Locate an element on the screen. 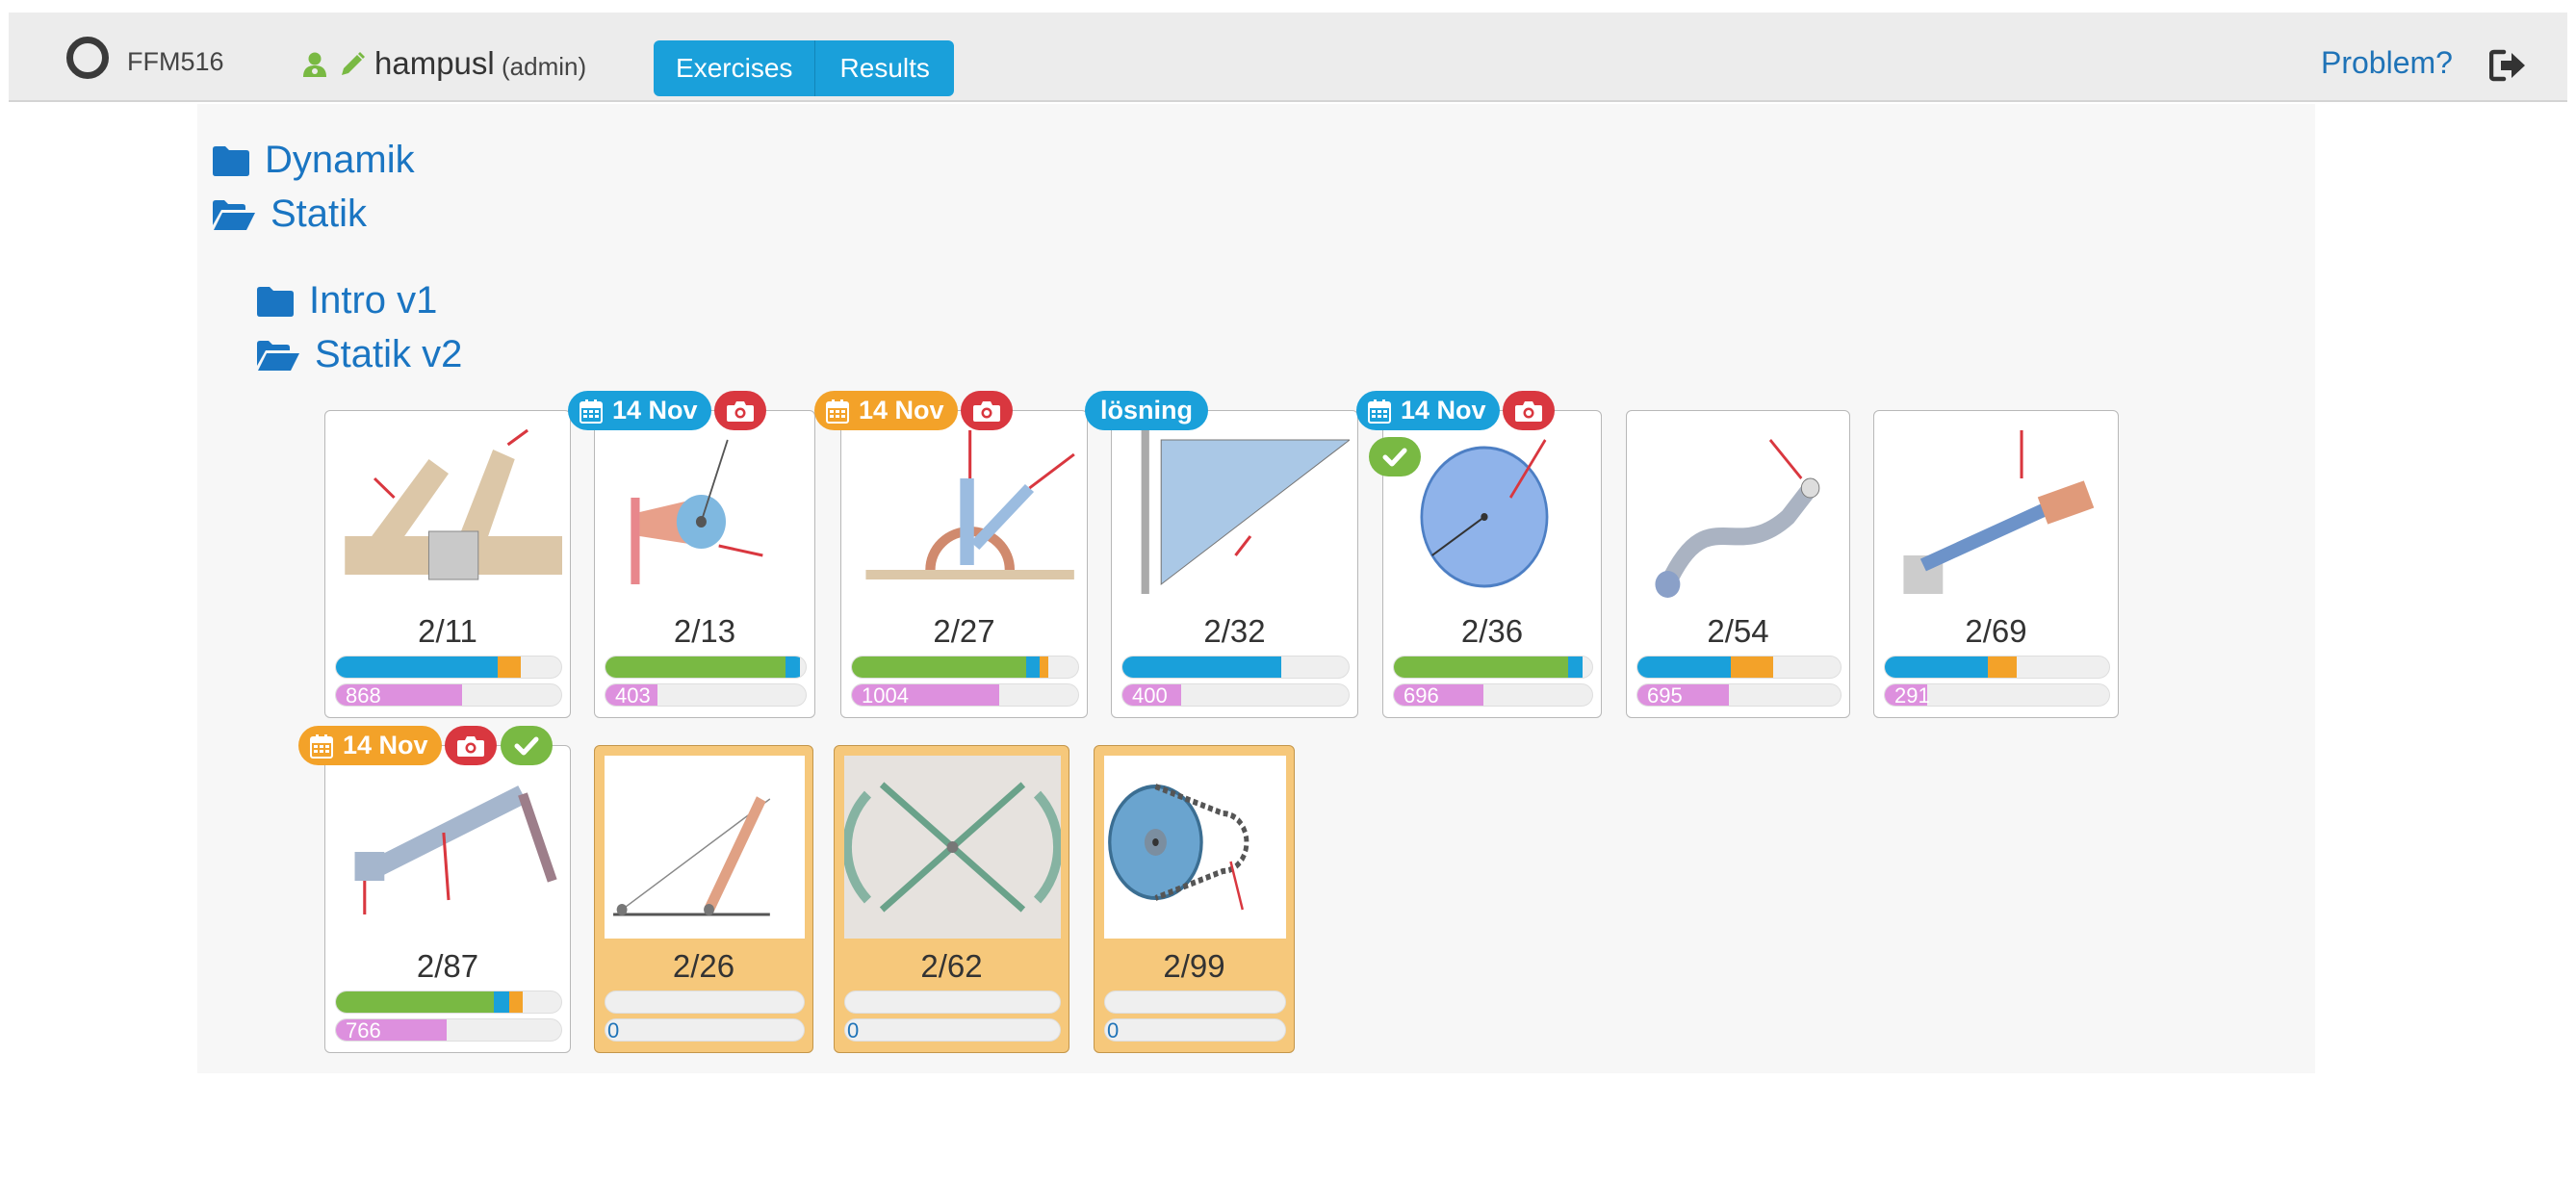 This screenshot has width=2576, height=1184. attempts-bar: 291 is located at coordinates (1997, 695).